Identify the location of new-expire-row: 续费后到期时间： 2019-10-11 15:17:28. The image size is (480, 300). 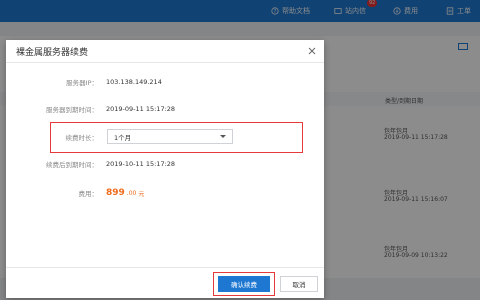
(165, 164).